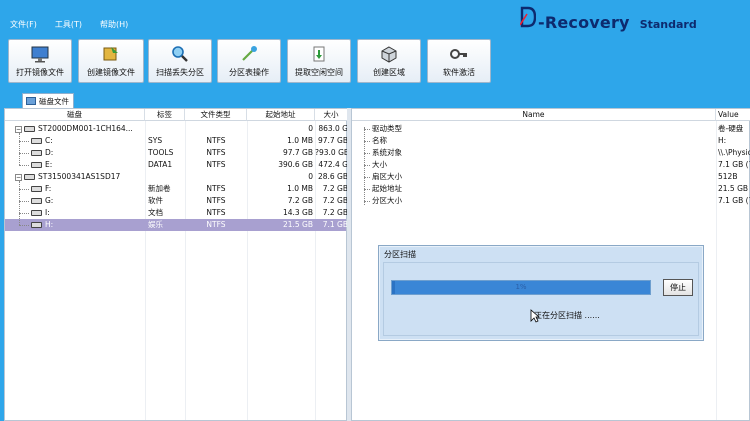  I want to click on extract-free-space-button: 提取空闲空间, so click(319, 61).